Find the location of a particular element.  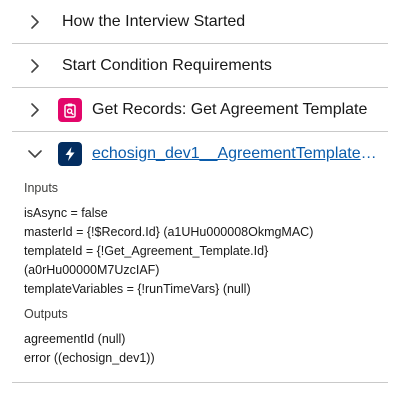

chevron-down-icon is located at coordinates (35, 154).